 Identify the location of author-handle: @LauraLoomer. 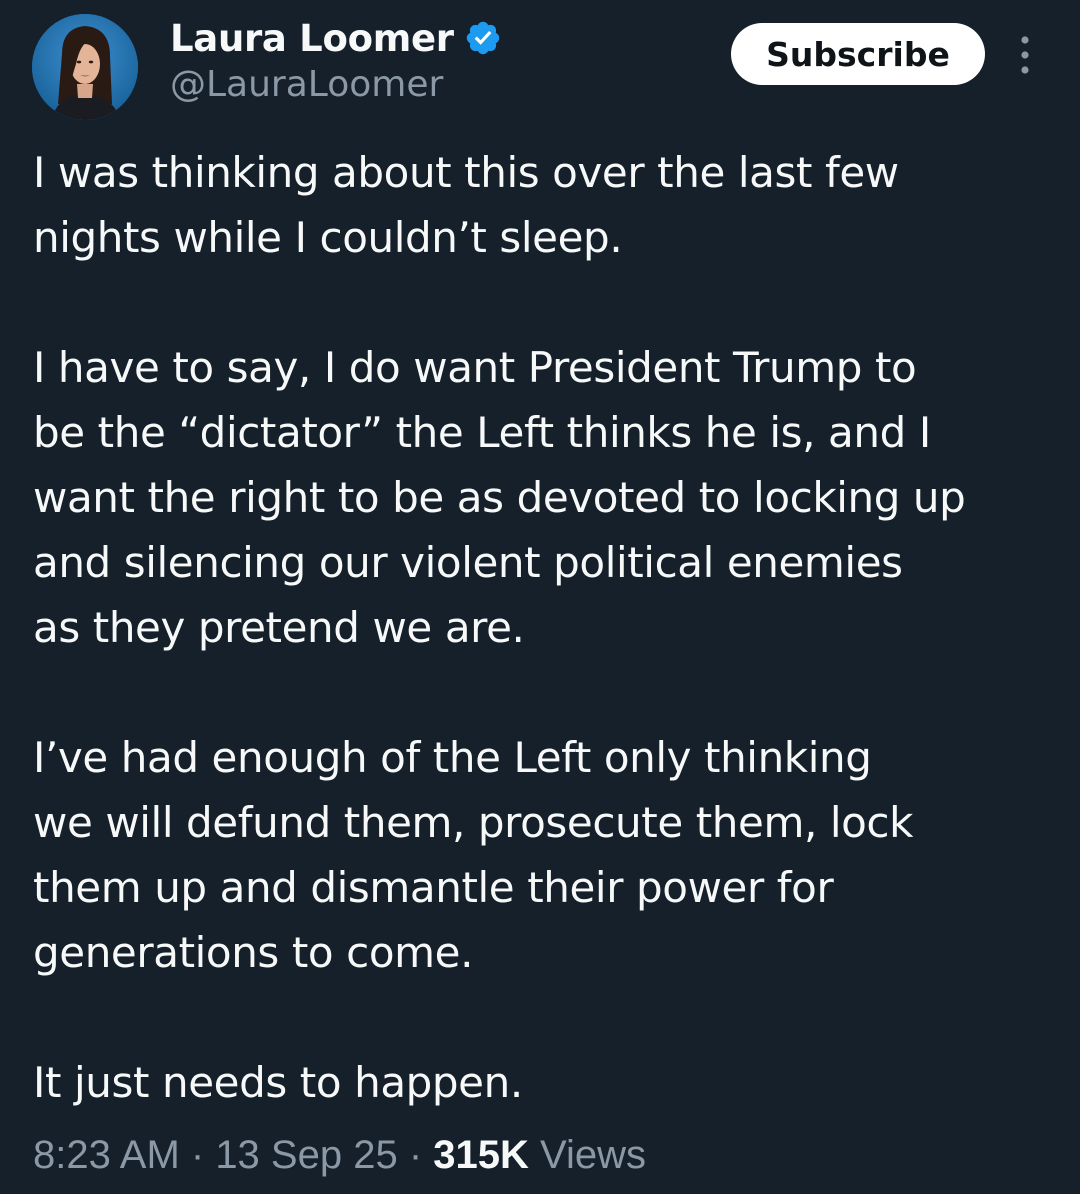
(306, 84).